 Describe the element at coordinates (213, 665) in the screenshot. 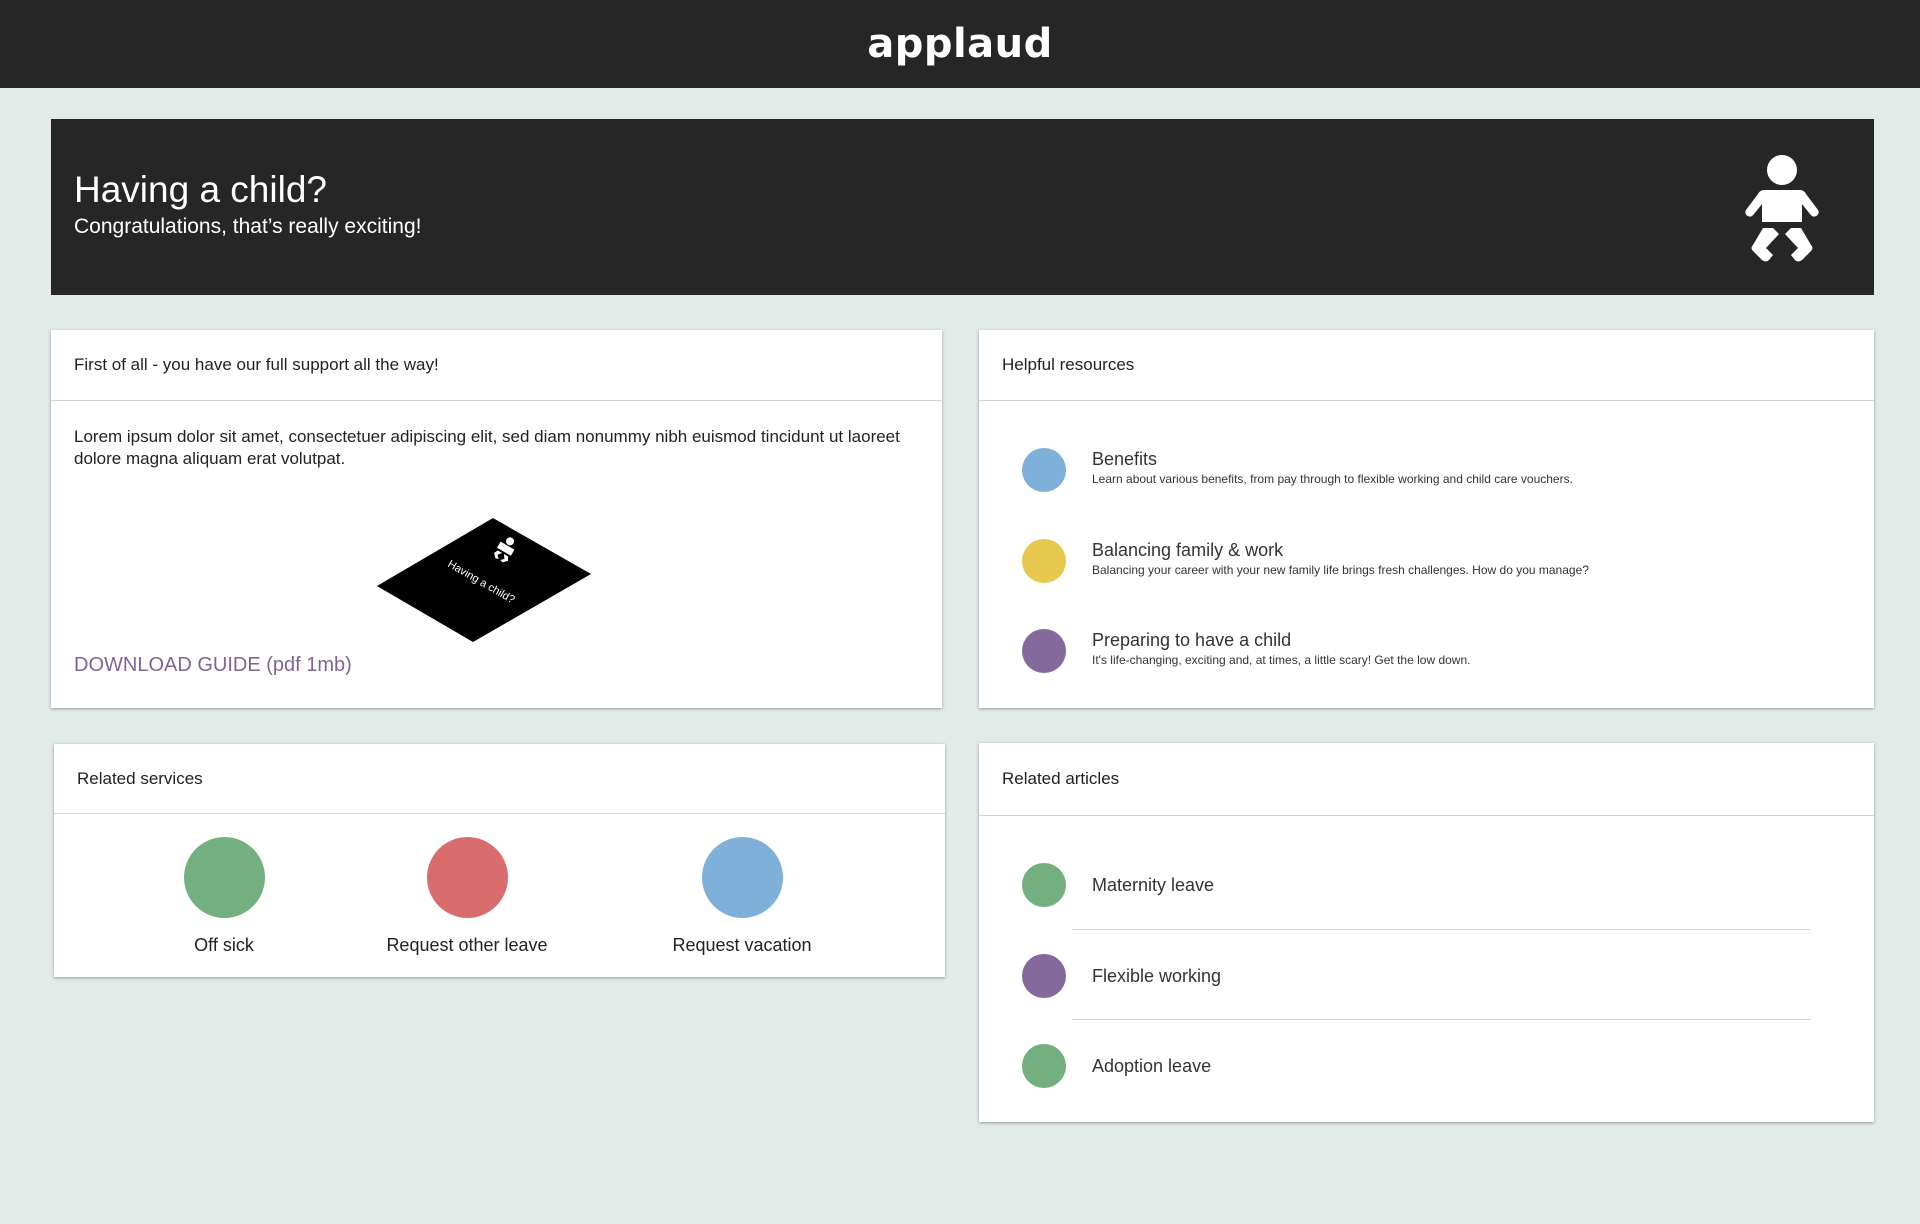

I see `download-guide-link: DOWNLOAD GUIDE (pdf 1mb)` at that location.